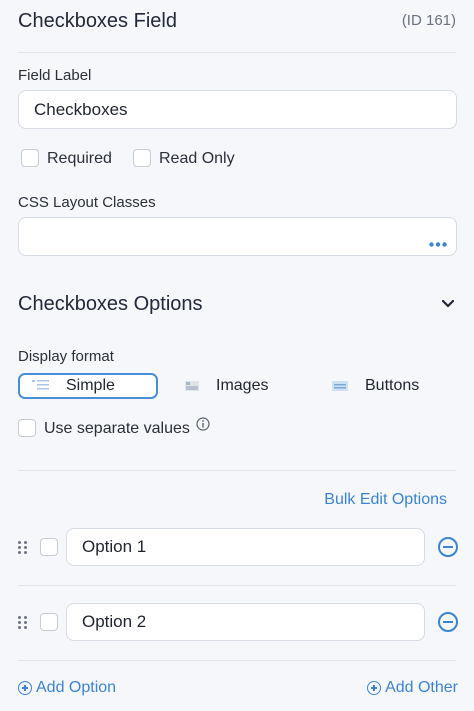  Describe the element at coordinates (448, 547) in the screenshot. I see `remove-option-1-icon` at that location.